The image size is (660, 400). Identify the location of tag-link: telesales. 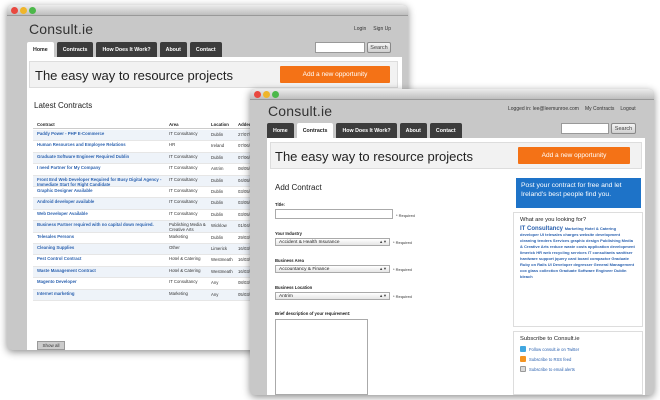
(554, 234).